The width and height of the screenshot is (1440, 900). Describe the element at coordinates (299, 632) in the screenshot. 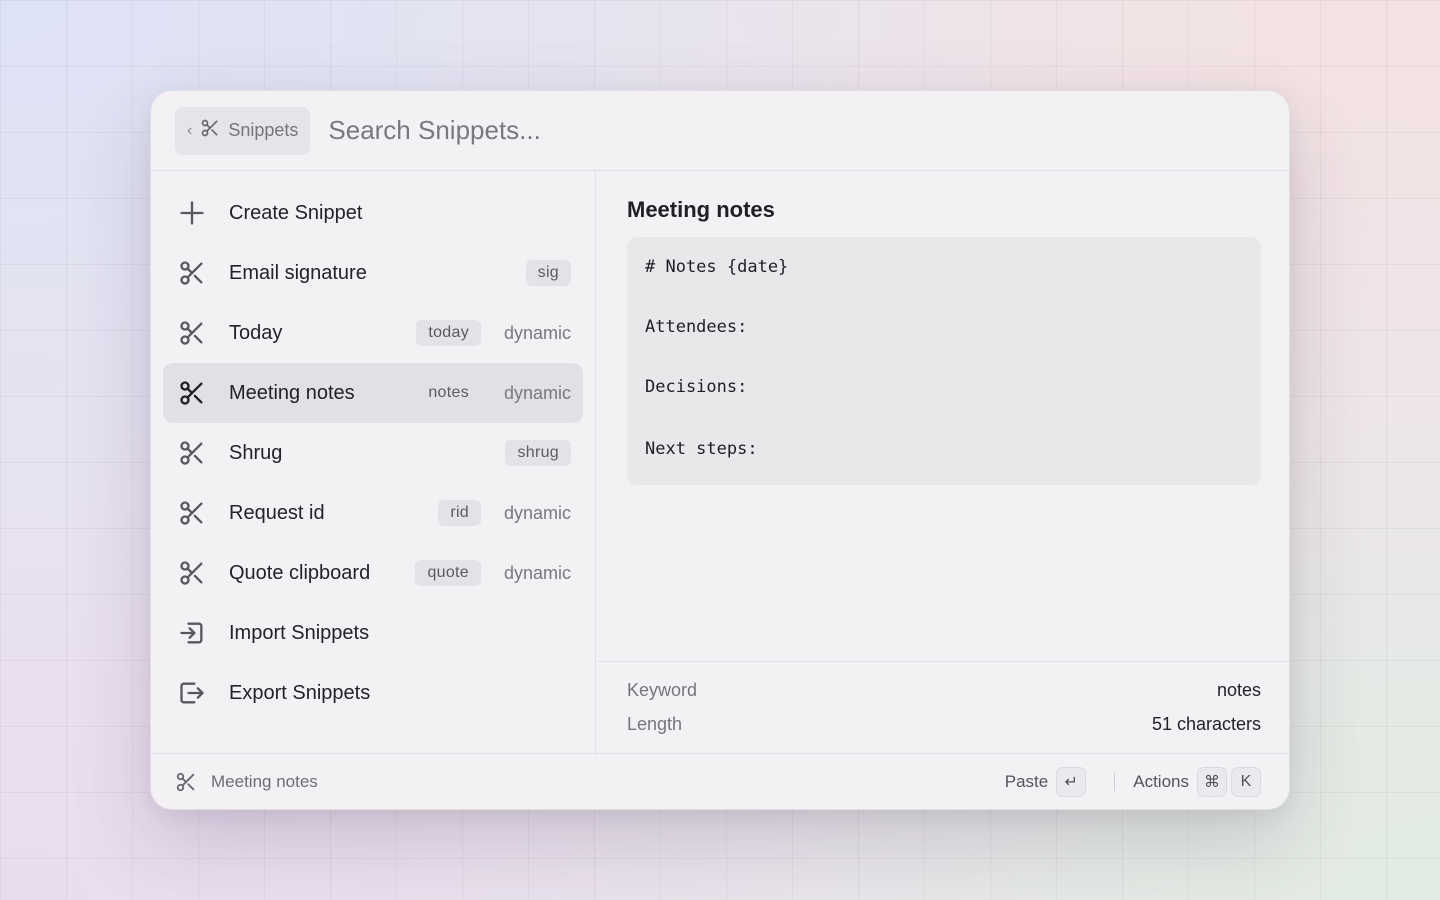

I see `list-item-label: Import Snippets` at that location.